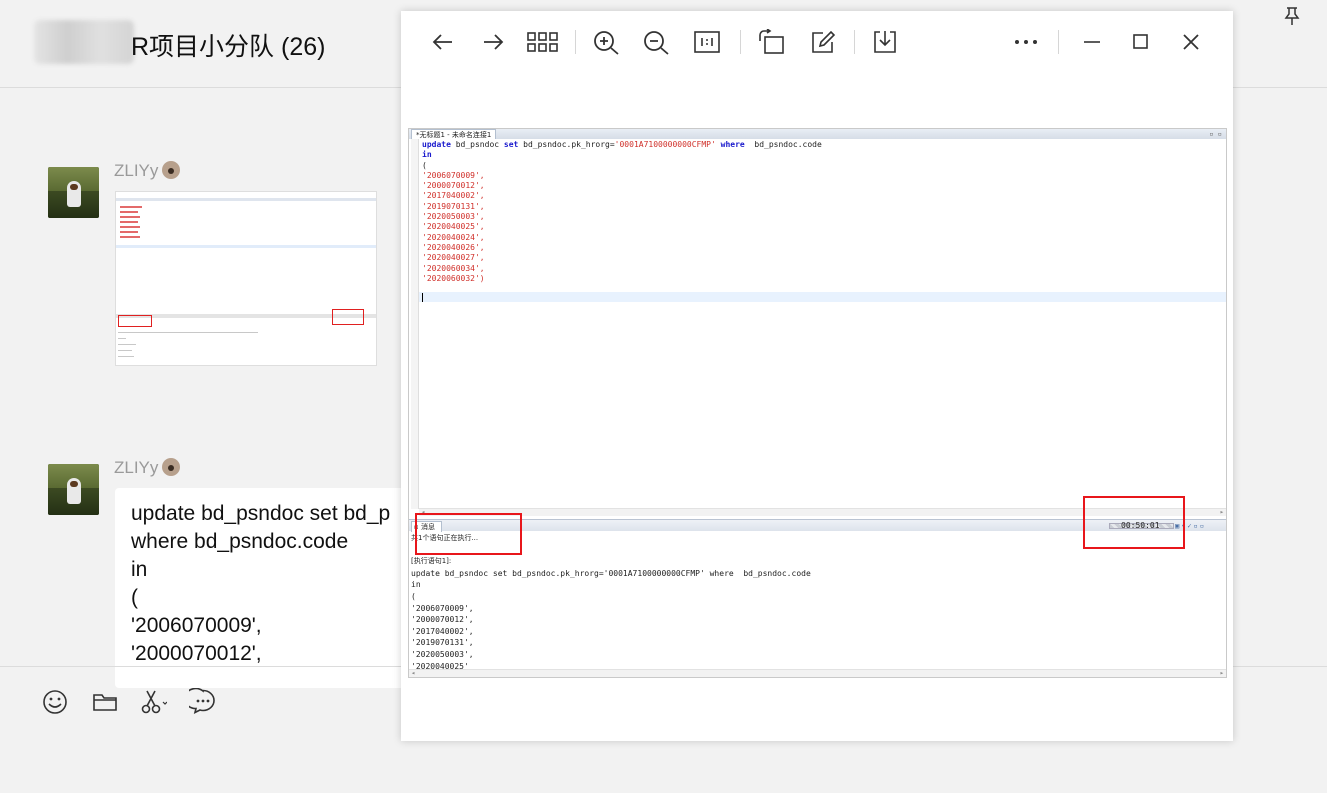 Image resolution: width=1327 pixels, height=793 pixels. What do you see at coordinates (427, 155) in the screenshot?
I see `code-line: in` at bounding box center [427, 155].